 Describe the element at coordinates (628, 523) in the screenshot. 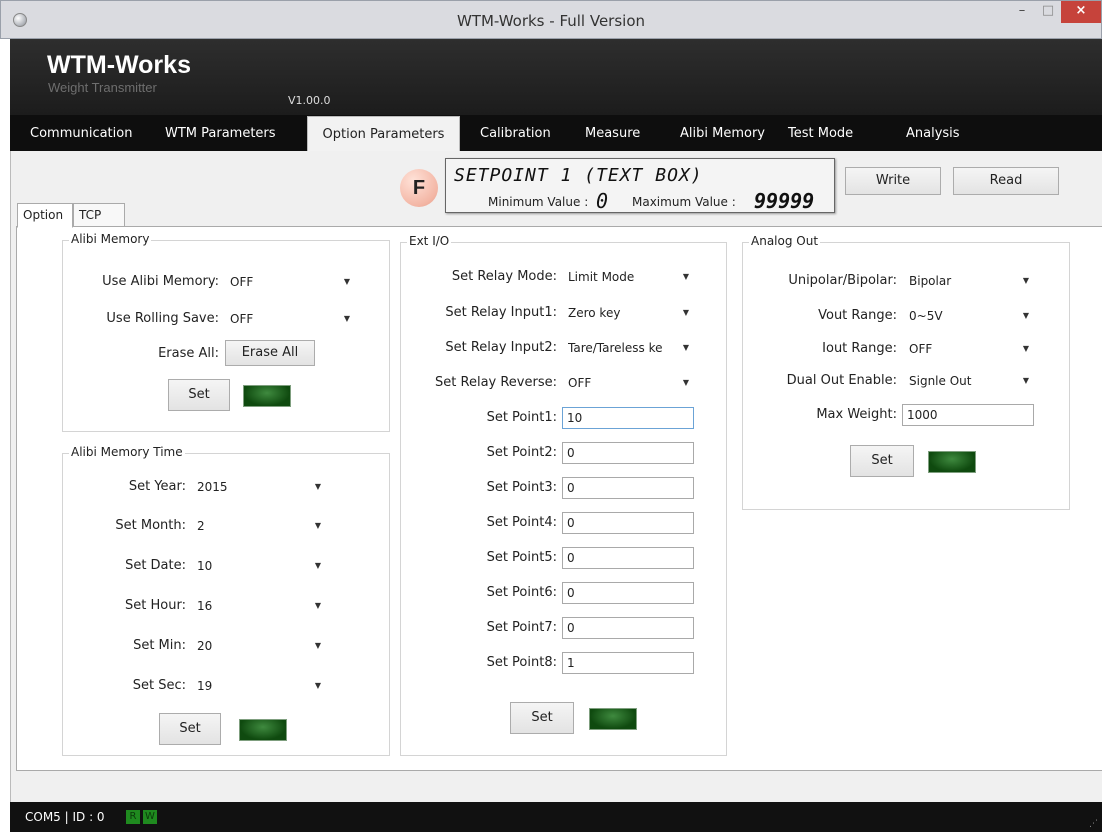

I see `set-point4-input: 0` at that location.